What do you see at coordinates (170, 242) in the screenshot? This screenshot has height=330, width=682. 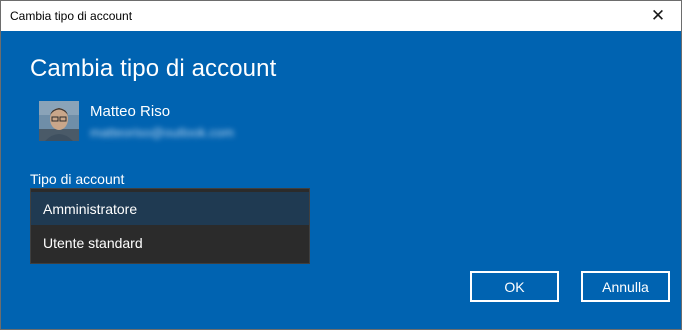 I see `option-utente-standard: Utente standard` at bounding box center [170, 242].